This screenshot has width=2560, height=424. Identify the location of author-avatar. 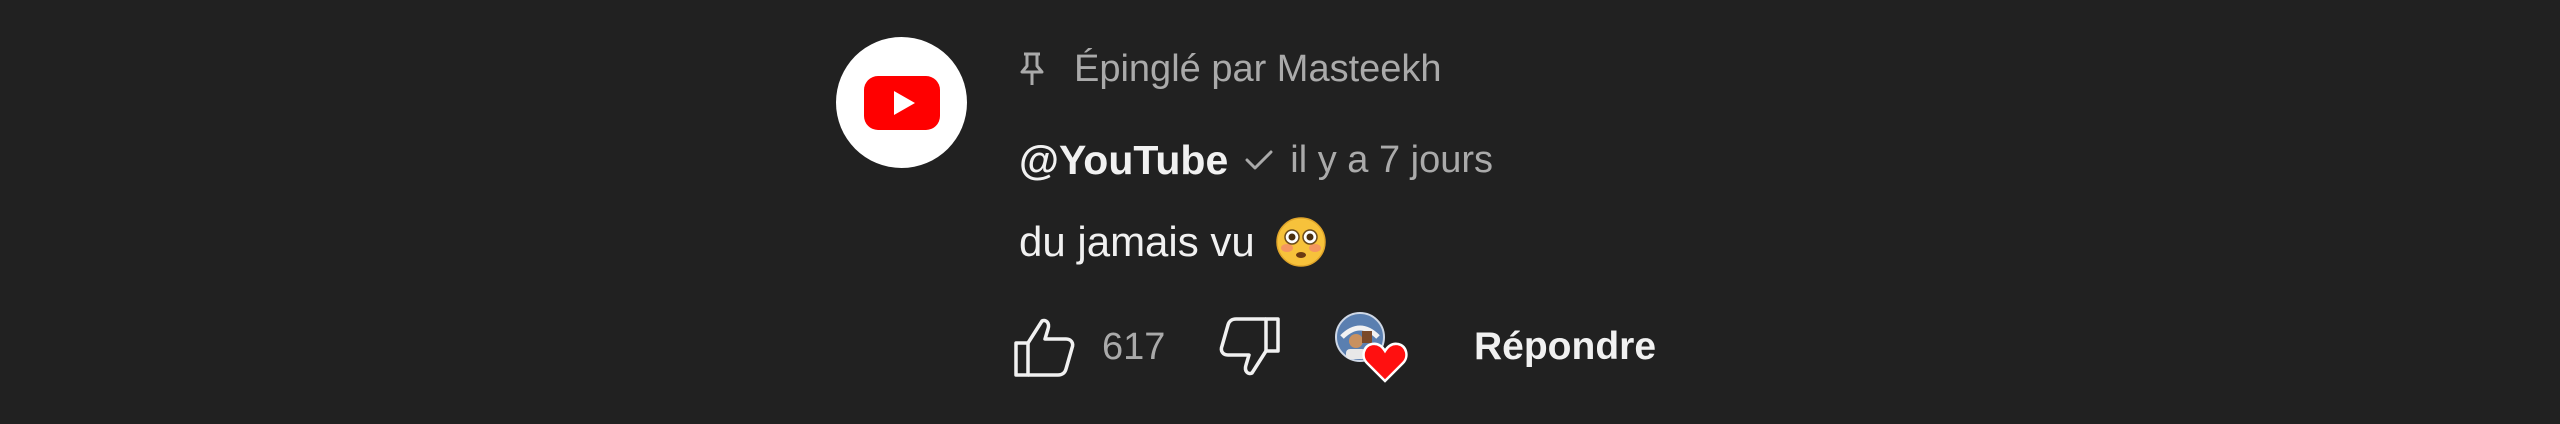
(901, 102).